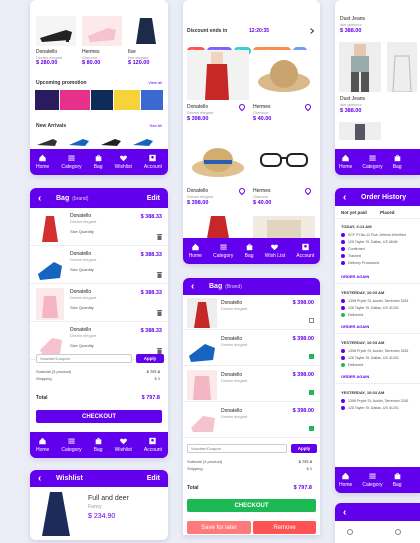 This screenshot has width=420, height=543. Describe the element at coordinates (99, 100) in the screenshot. I see `promotion-banner` at that location.